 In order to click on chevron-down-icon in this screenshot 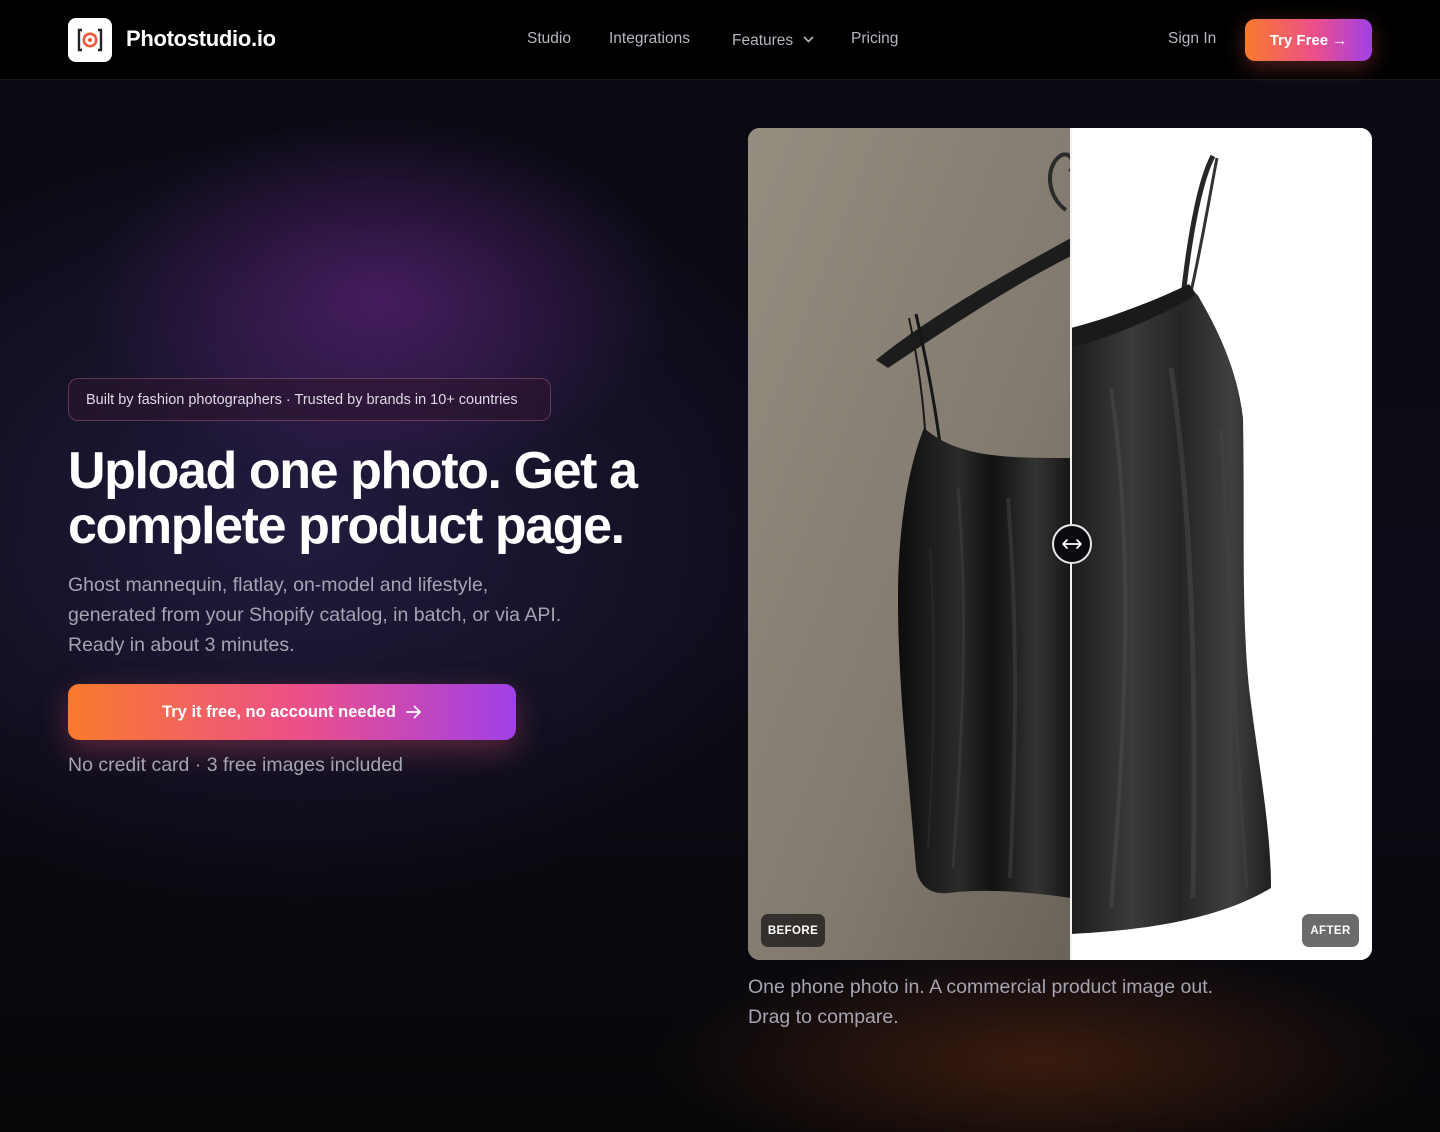, I will do `click(809, 39)`.